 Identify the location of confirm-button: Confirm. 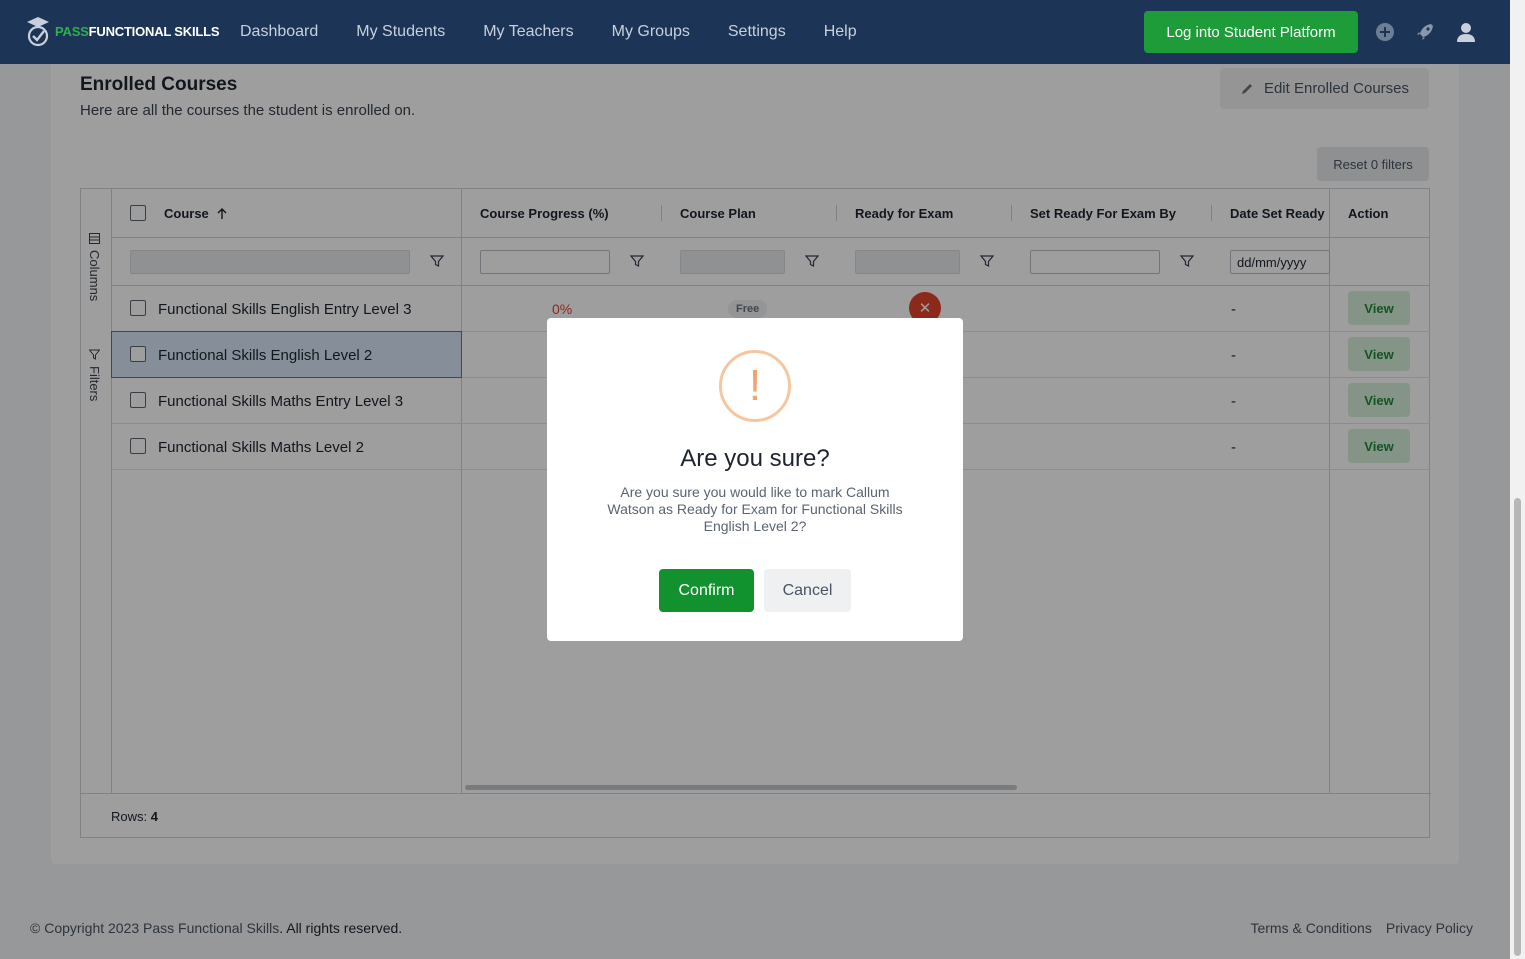
(706, 590).